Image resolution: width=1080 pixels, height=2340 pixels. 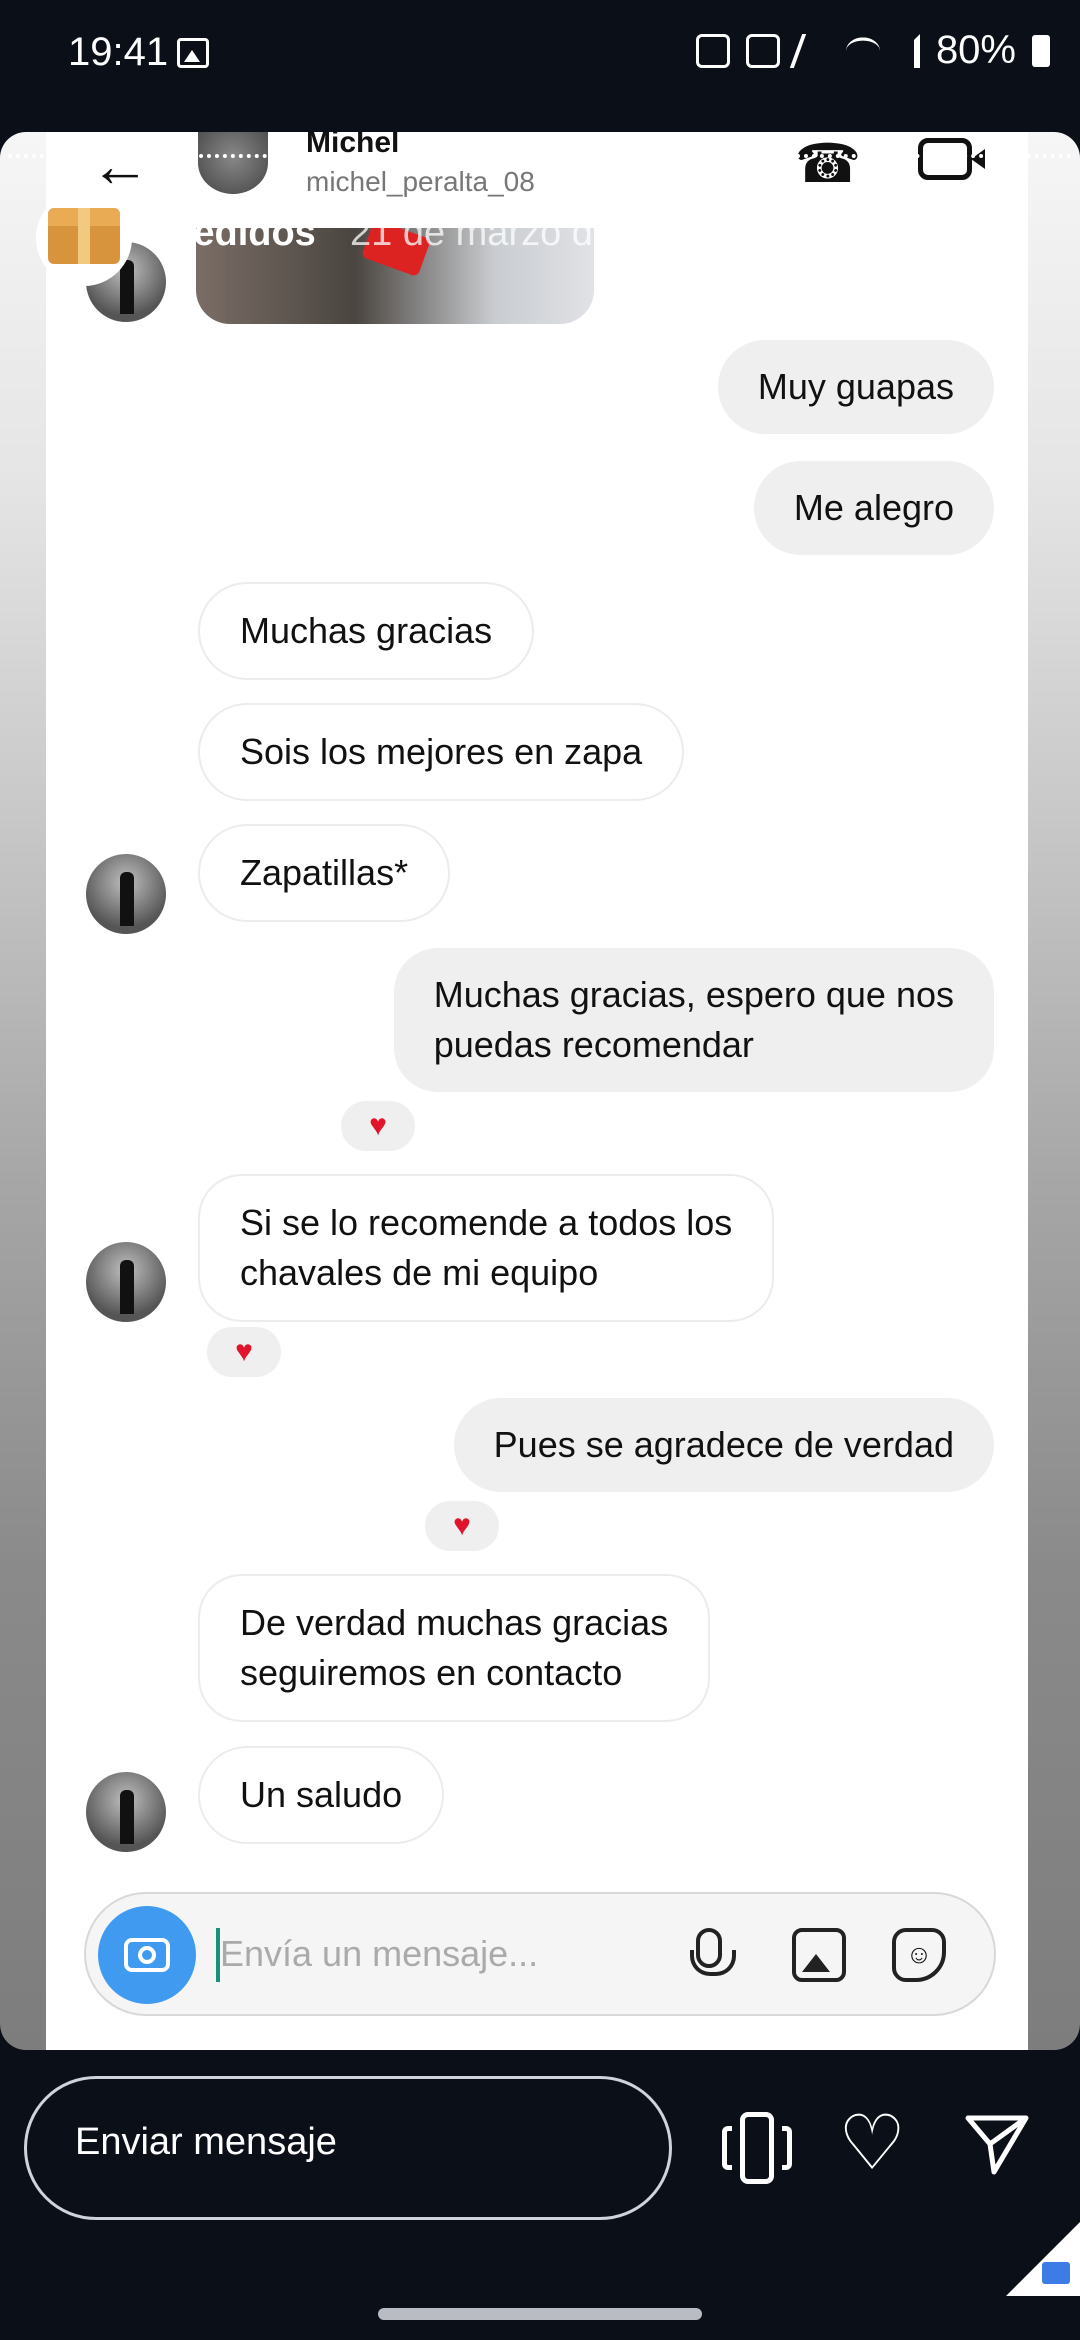 What do you see at coordinates (975, 50) in the screenshot?
I see `battery-percent: 80%` at bounding box center [975, 50].